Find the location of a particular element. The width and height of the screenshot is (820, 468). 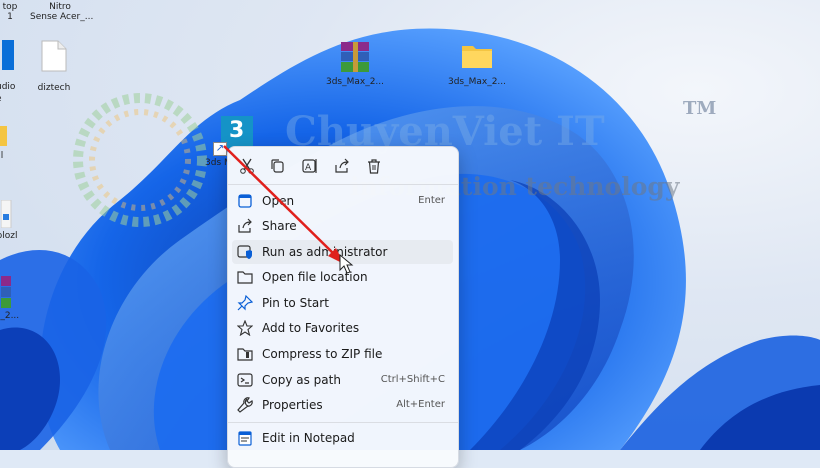

menu-item-edit-in-notepad: Edit in Notepad is located at coordinates (342, 438).